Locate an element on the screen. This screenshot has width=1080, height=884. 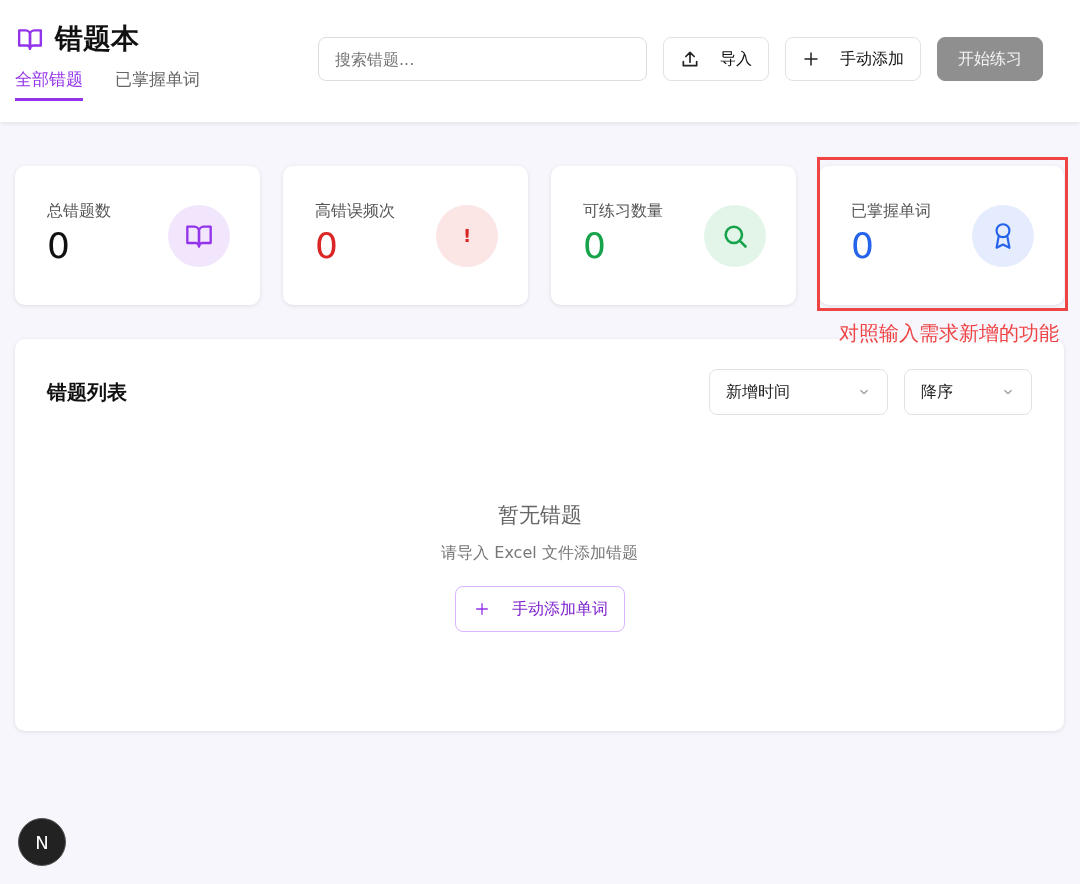
exclamation-icon: ! is located at coordinates (467, 235).